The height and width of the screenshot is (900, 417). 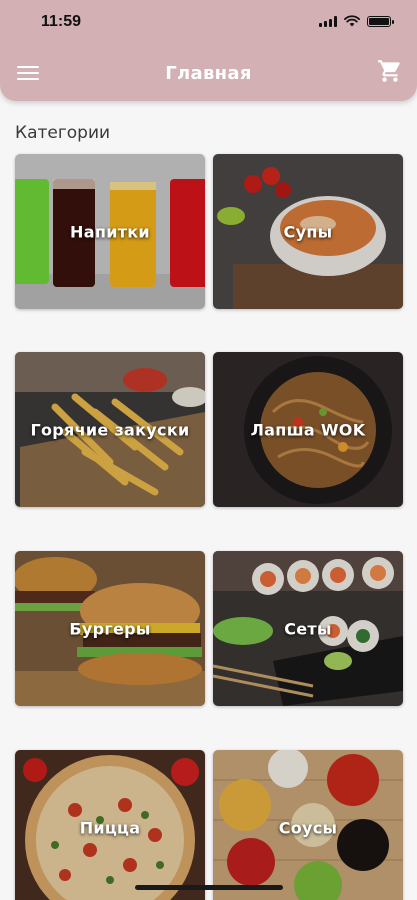 I want to click on page-title: Главная, so click(x=208, y=73).